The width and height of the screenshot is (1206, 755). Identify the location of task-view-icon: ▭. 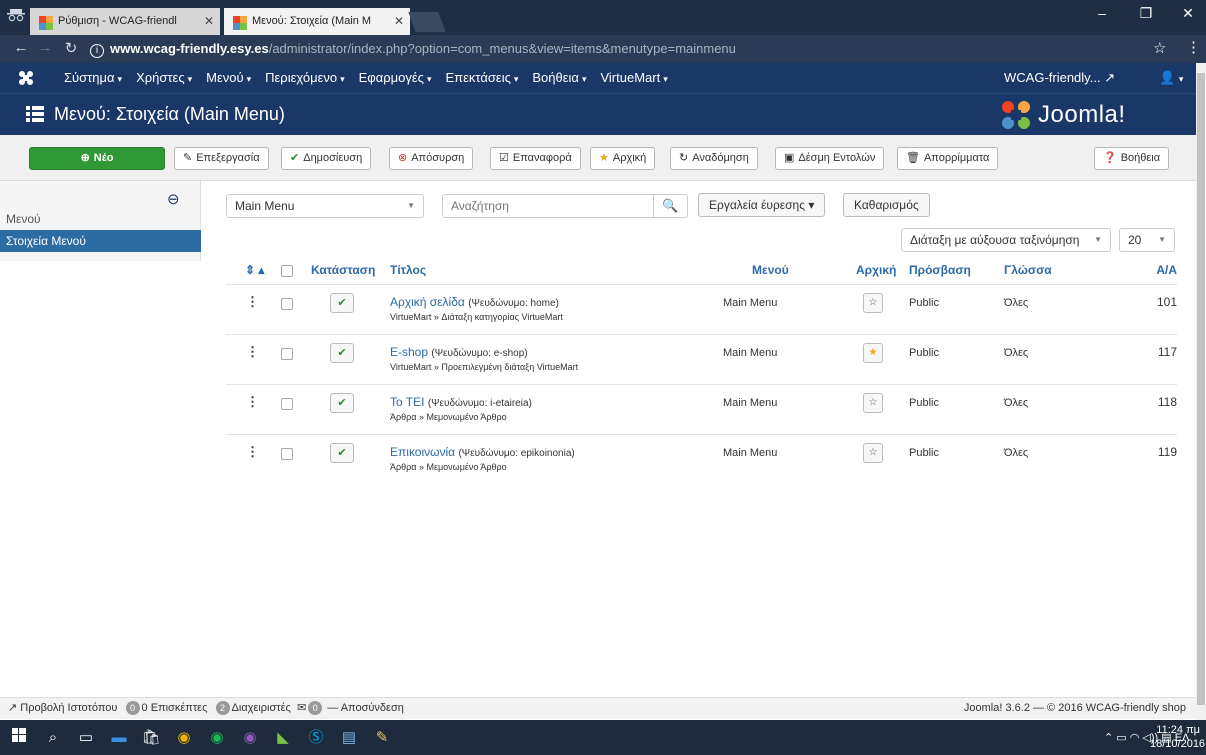
(86, 738).